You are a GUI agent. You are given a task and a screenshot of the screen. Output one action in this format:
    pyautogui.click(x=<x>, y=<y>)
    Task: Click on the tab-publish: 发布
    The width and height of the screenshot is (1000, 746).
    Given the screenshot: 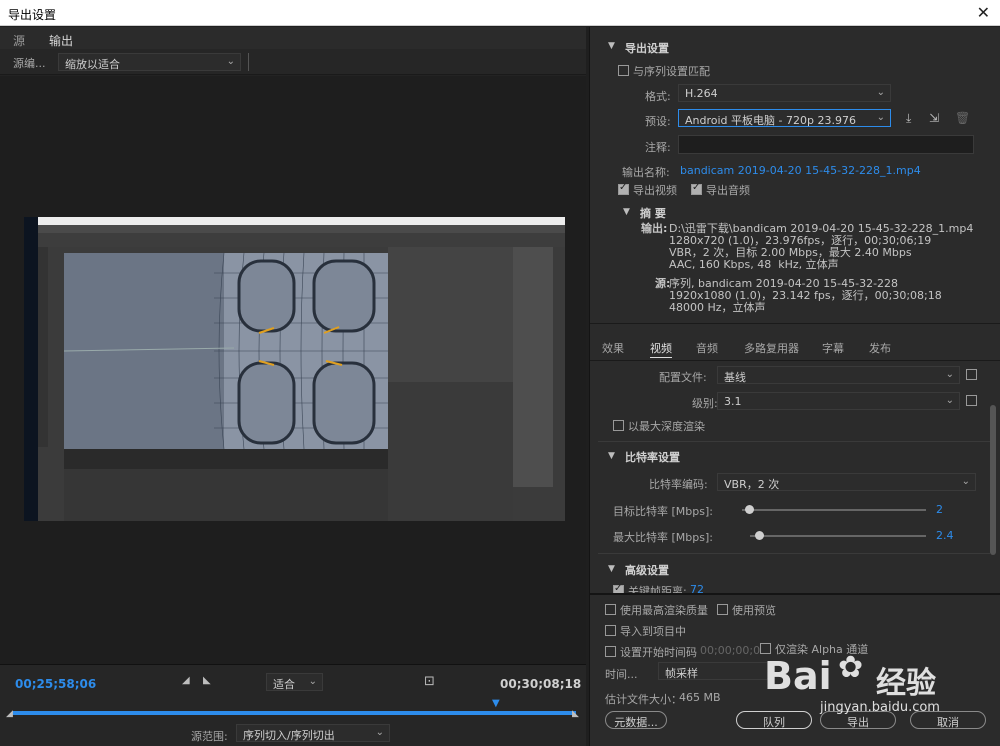 What is the action you would take?
    pyautogui.click(x=880, y=348)
    